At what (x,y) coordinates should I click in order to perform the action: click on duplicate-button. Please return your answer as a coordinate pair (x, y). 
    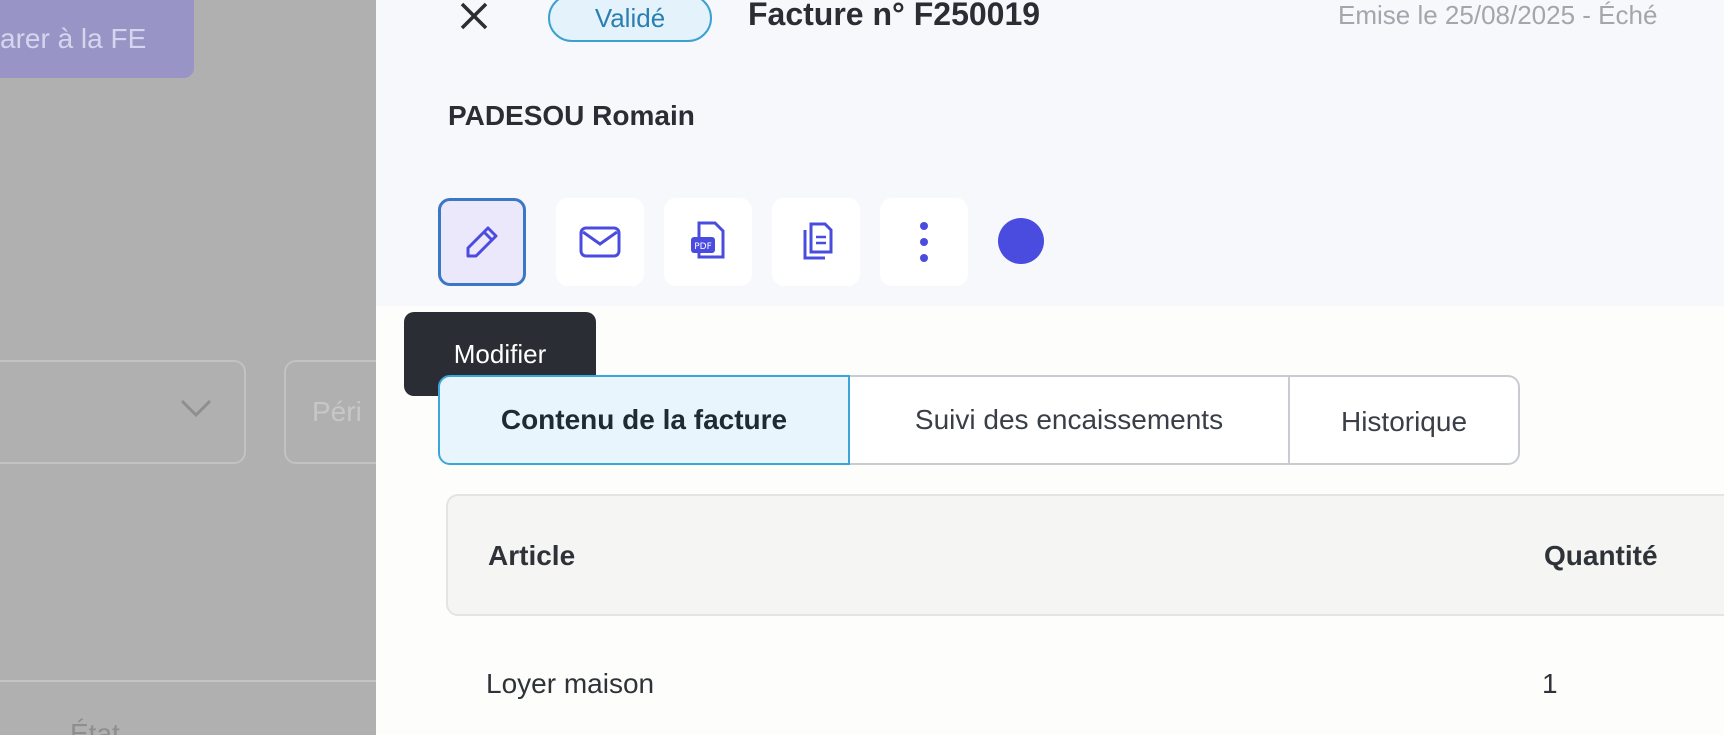
    Looking at the image, I should click on (816, 242).